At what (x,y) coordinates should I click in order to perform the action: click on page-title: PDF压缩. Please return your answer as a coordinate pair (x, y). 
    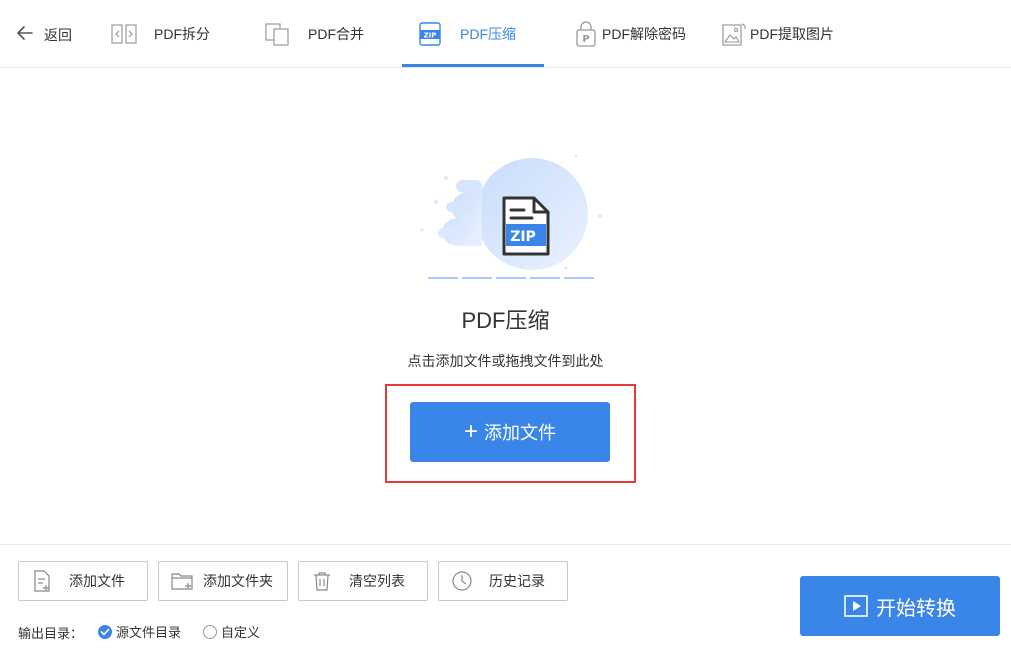
    Looking at the image, I should click on (505, 320).